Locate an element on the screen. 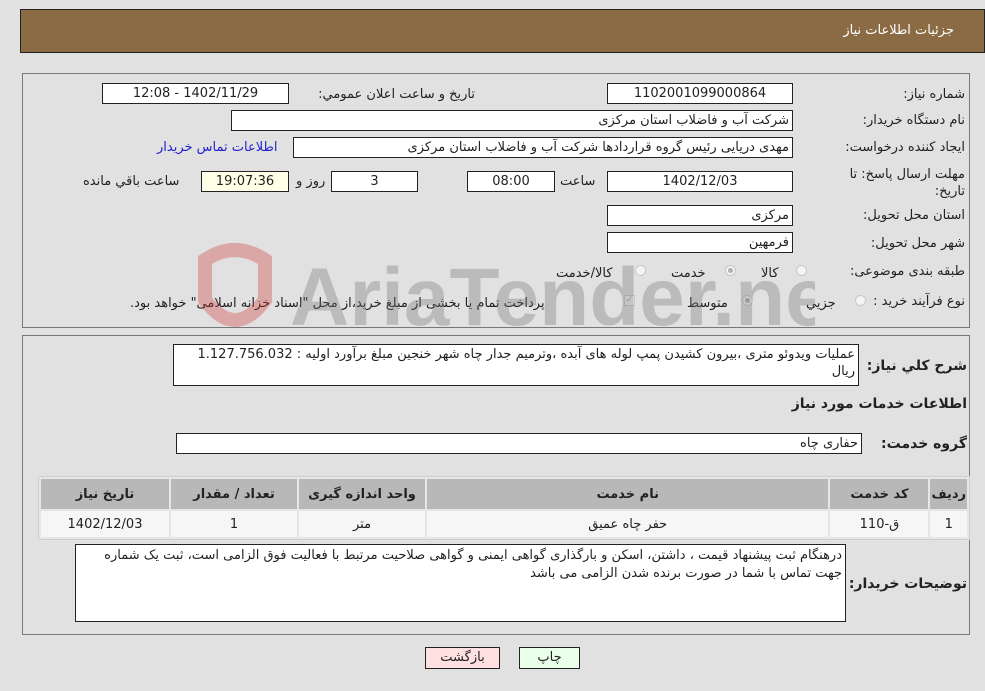 This screenshot has width=985, height=691. buyer-notes-label: توضیحات خریدار: is located at coordinates (907, 584).